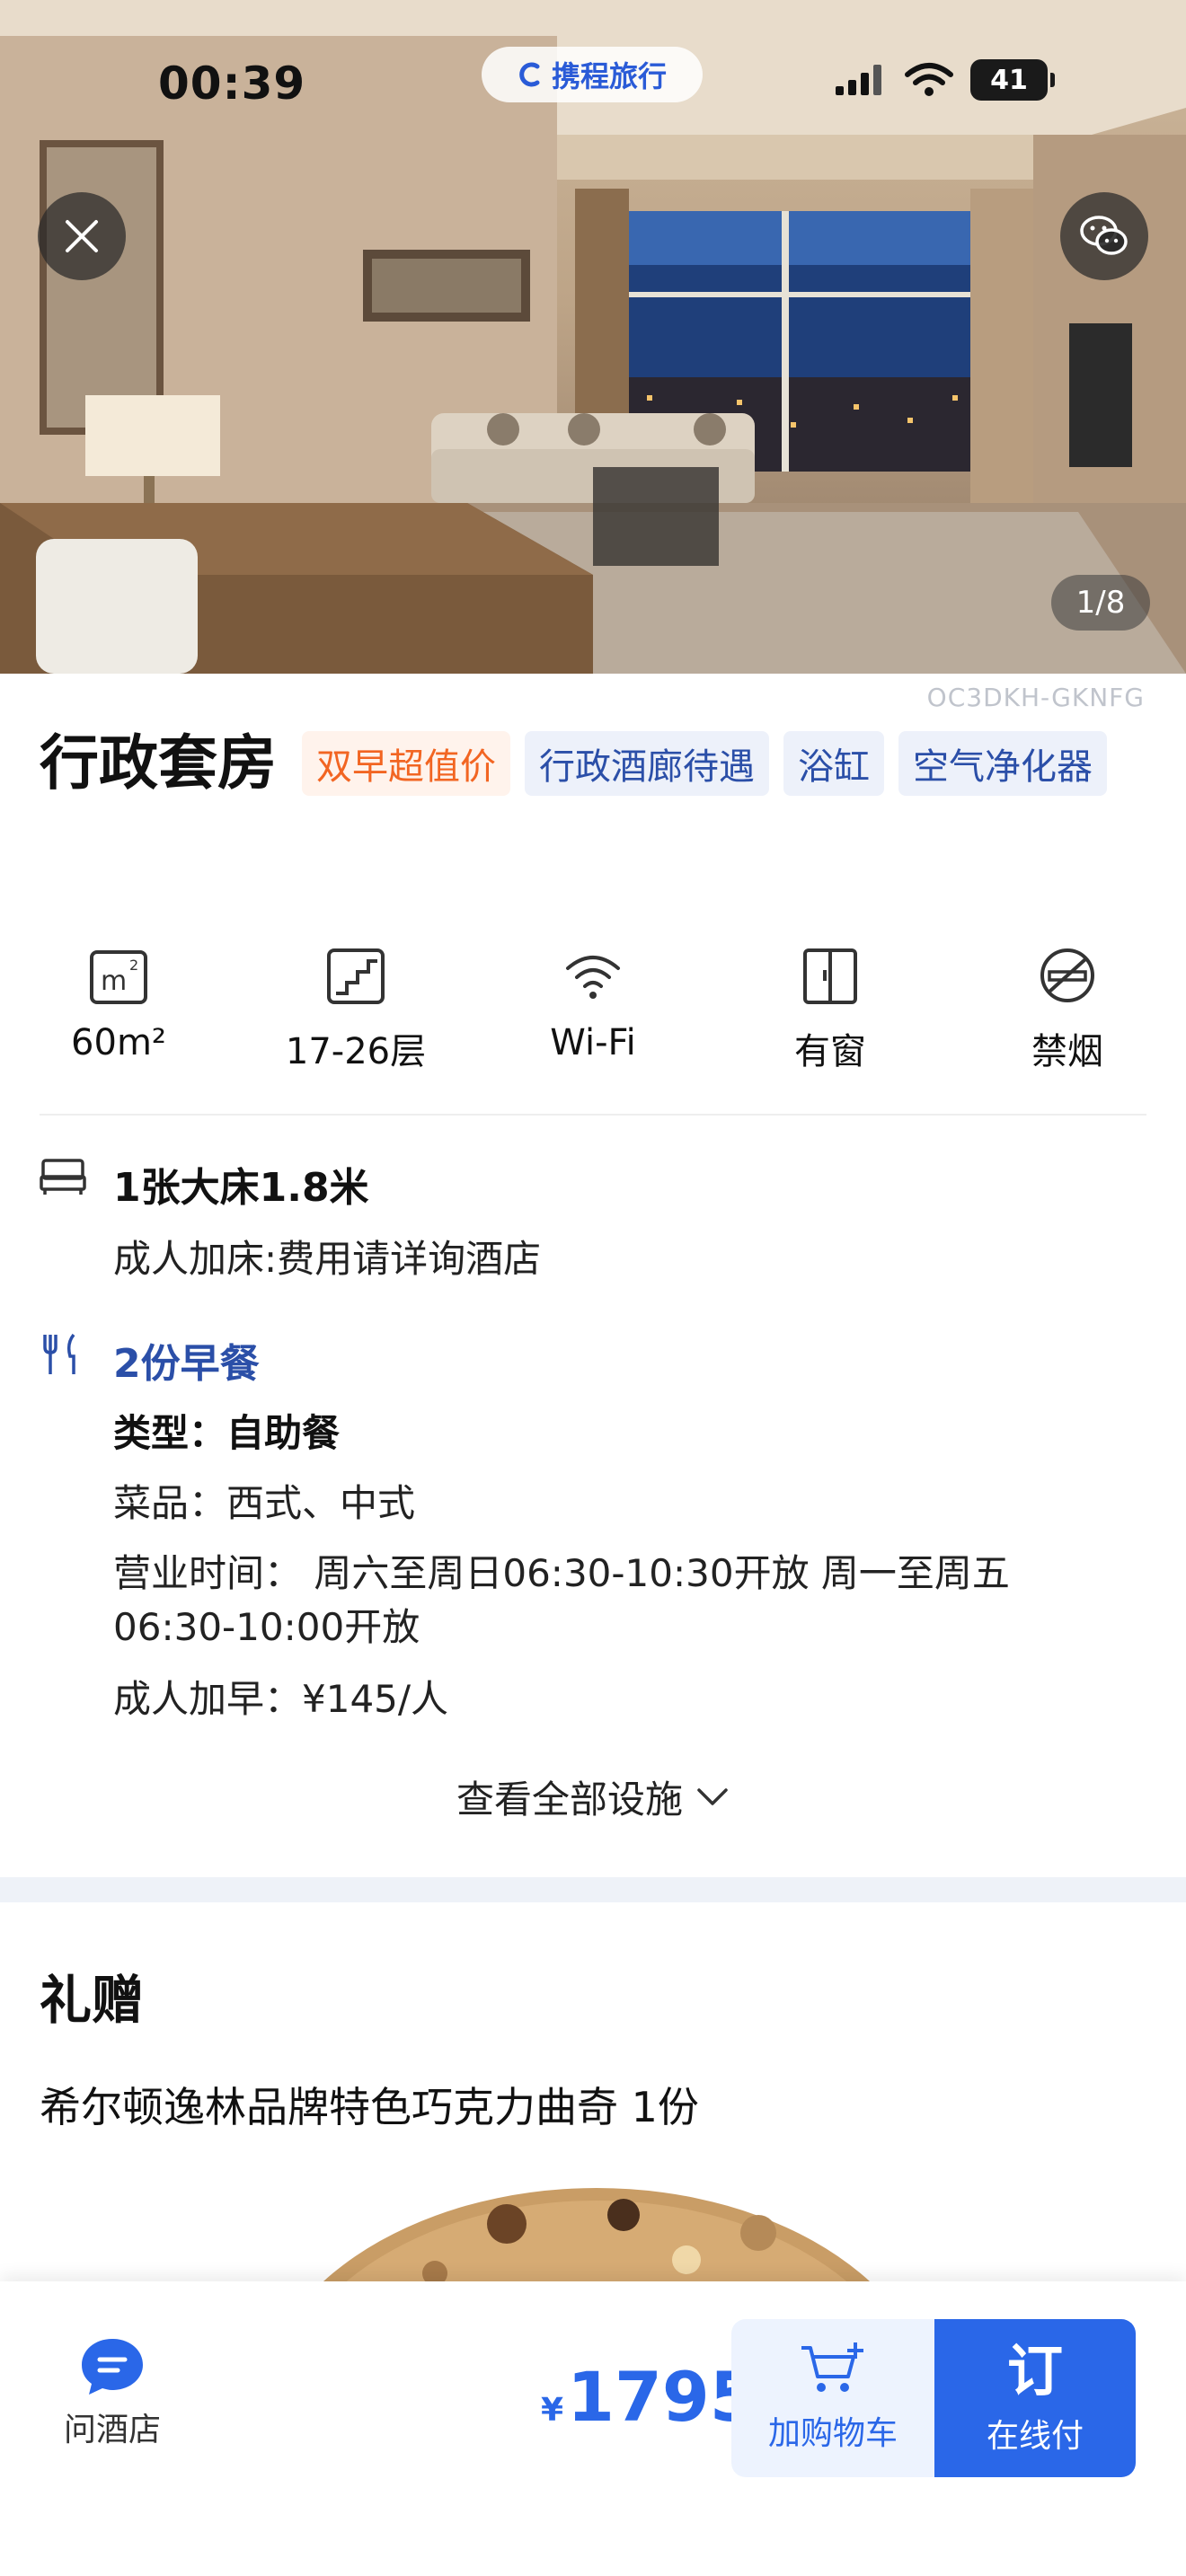  I want to click on gift-image, so click(593, 2242).